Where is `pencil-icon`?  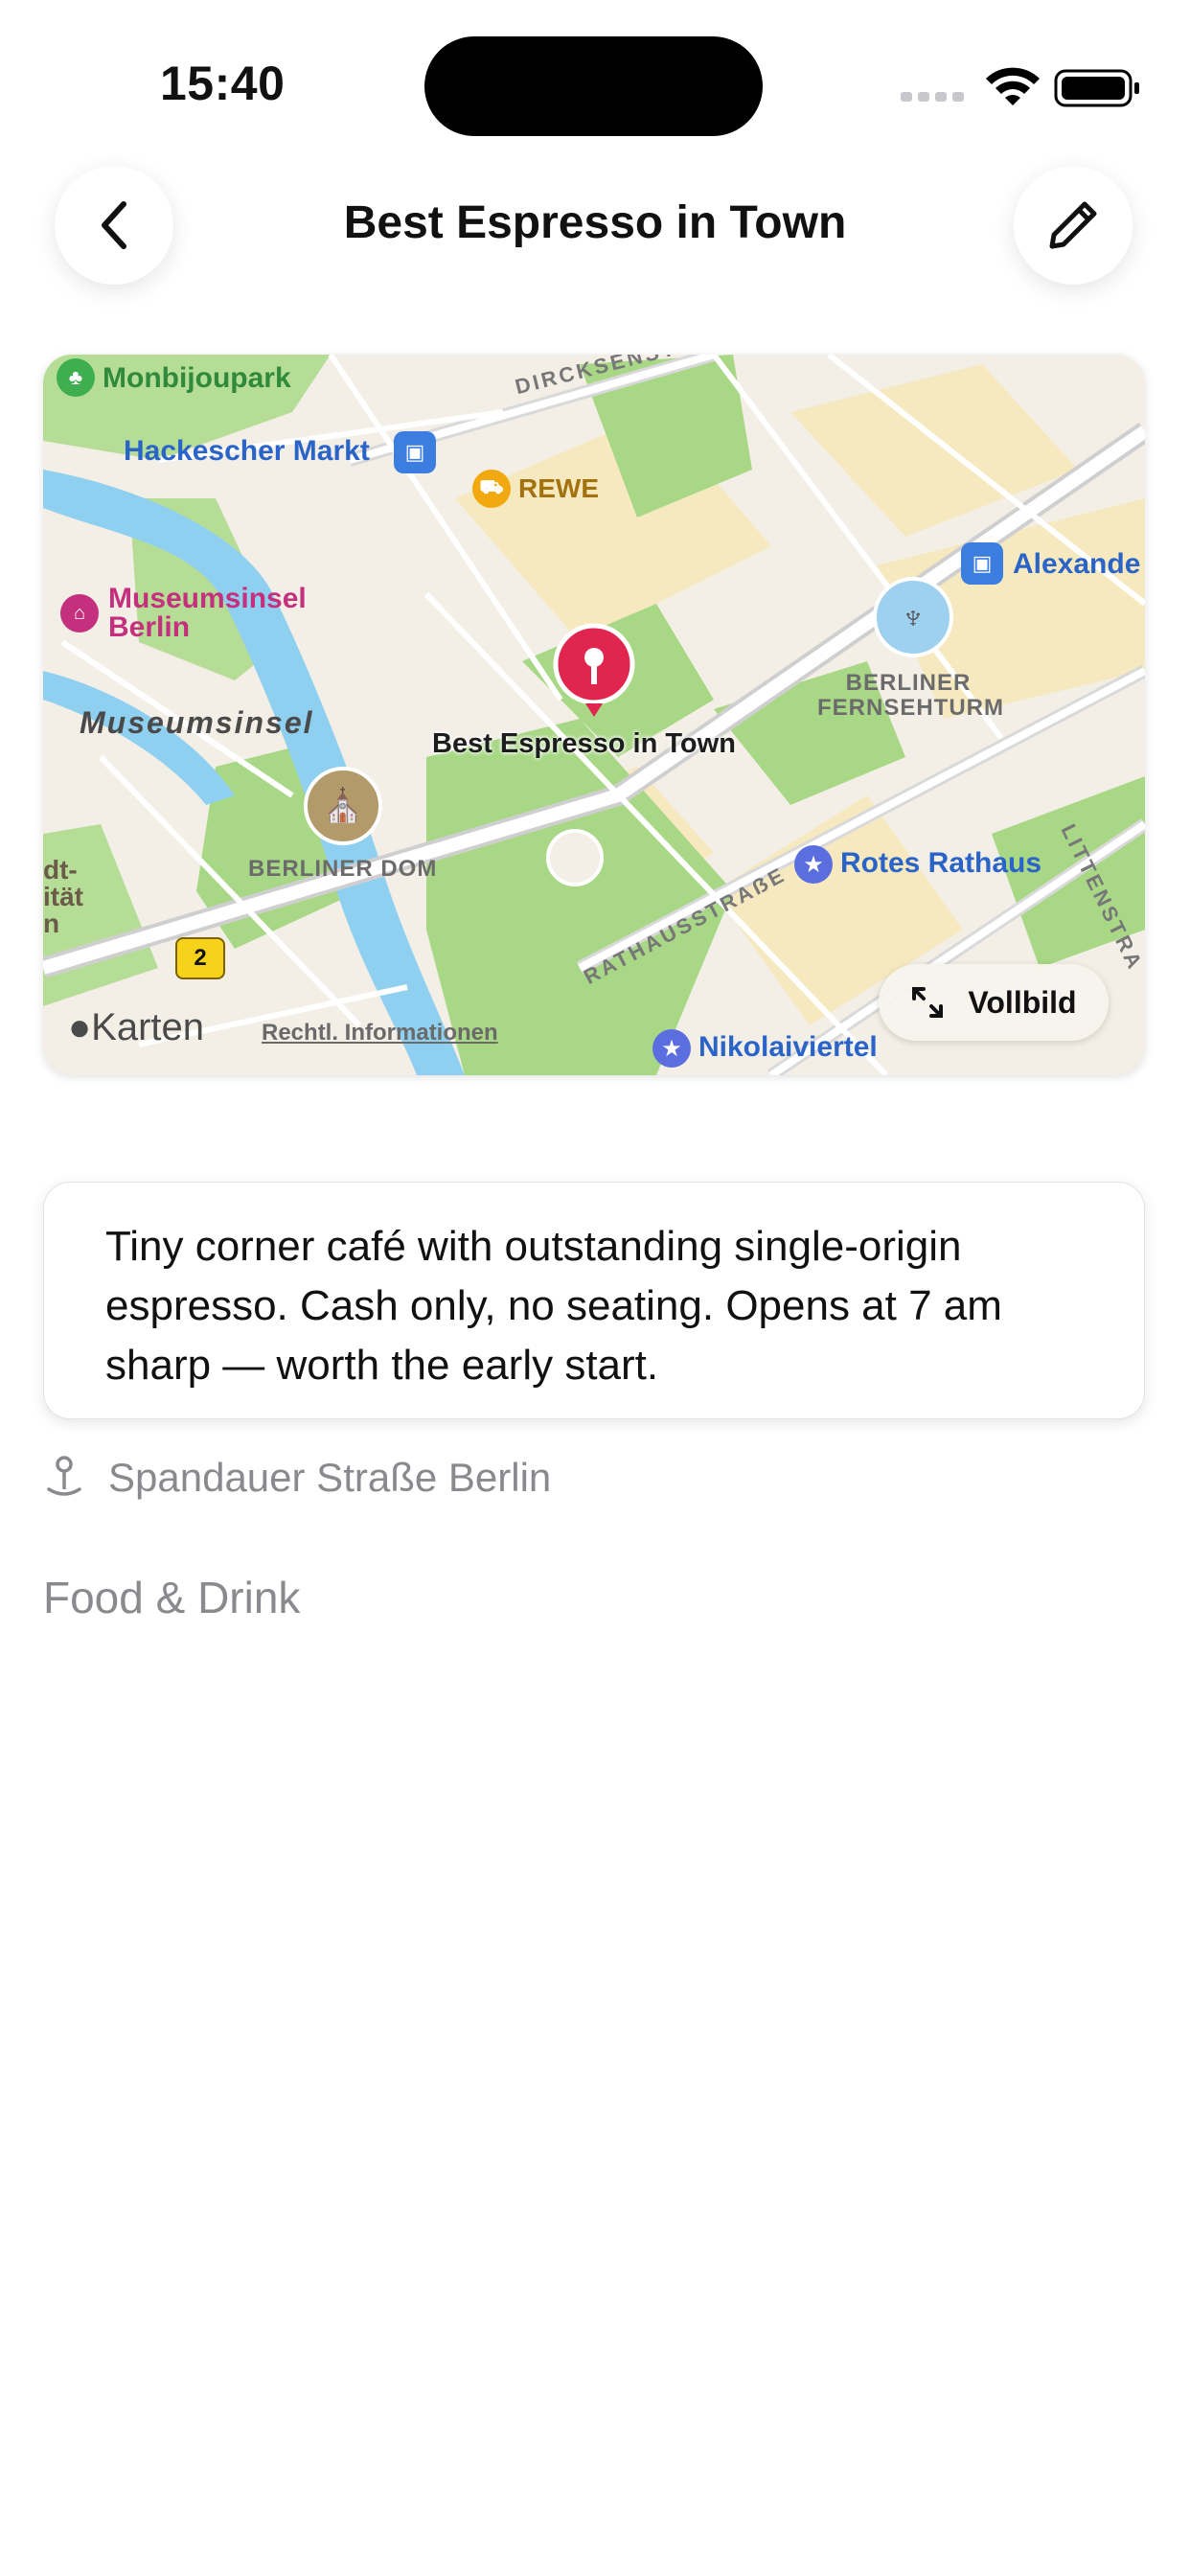 pencil-icon is located at coordinates (1073, 225).